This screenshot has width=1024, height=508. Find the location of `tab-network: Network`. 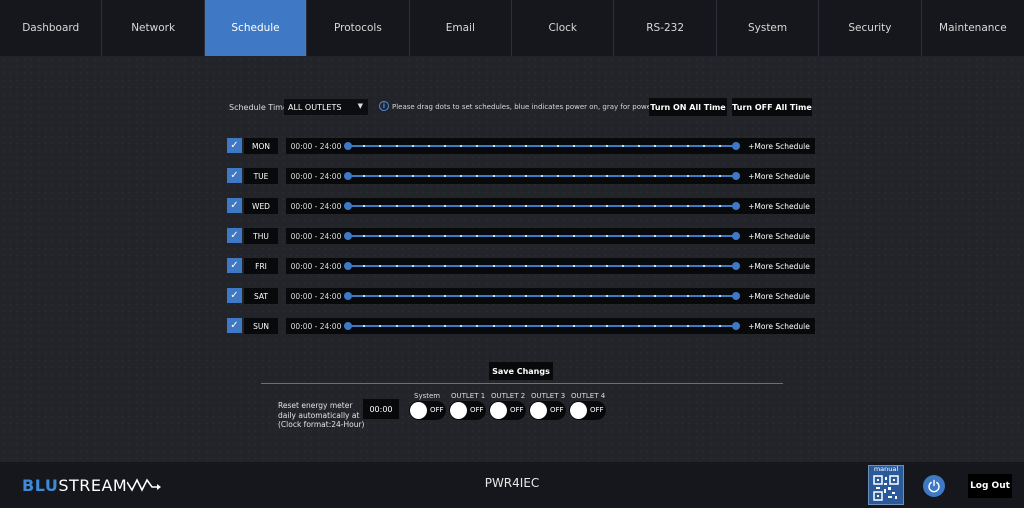

tab-network: Network is located at coordinates (153, 28).